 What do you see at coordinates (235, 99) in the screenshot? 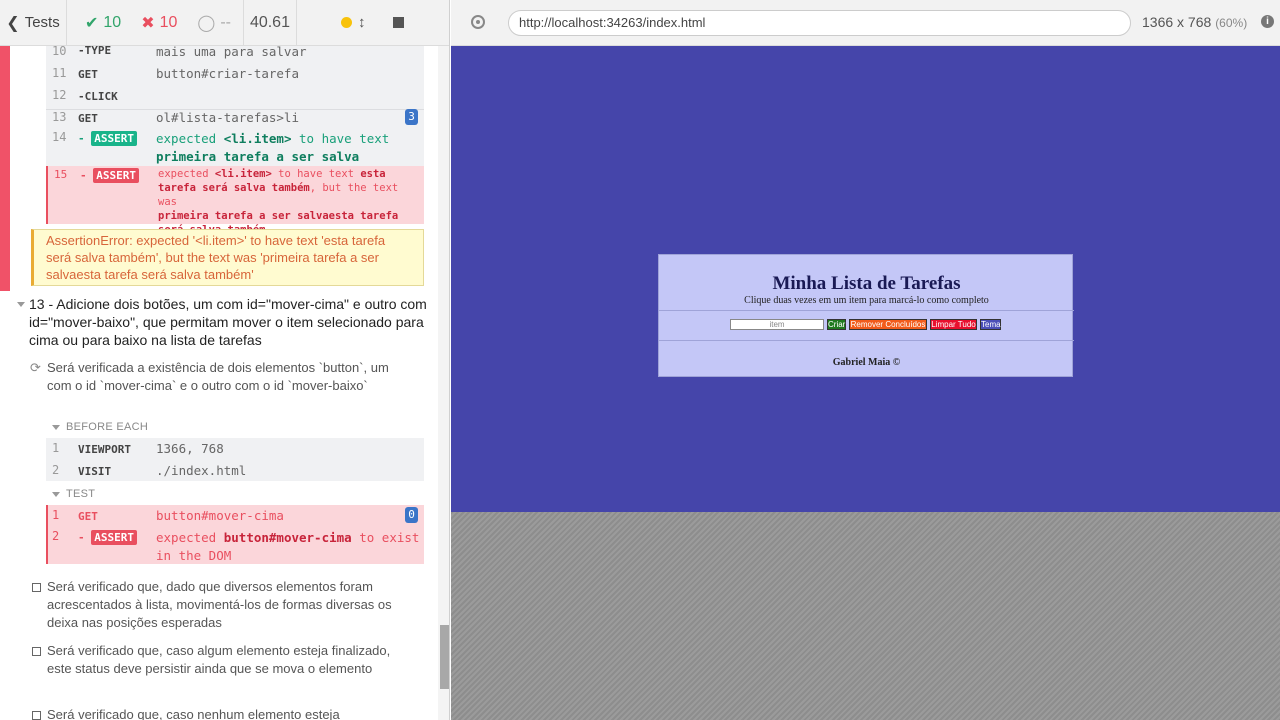
I see `command-row: 12 -CLICK` at bounding box center [235, 99].